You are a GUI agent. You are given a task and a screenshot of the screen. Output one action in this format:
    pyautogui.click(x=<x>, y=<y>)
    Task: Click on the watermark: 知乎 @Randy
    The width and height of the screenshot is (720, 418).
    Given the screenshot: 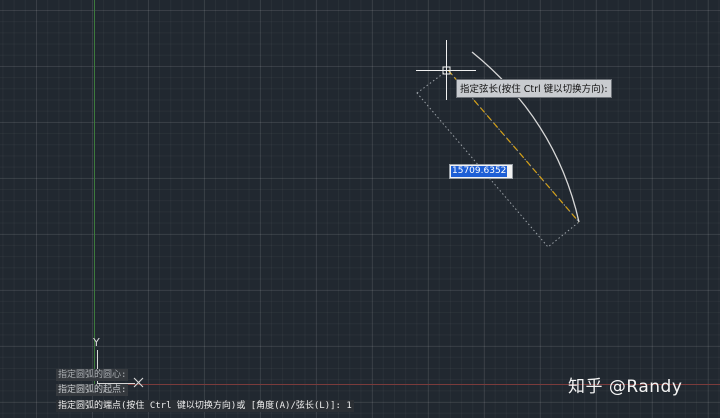 What is the action you would take?
    pyautogui.click(x=625, y=387)
    